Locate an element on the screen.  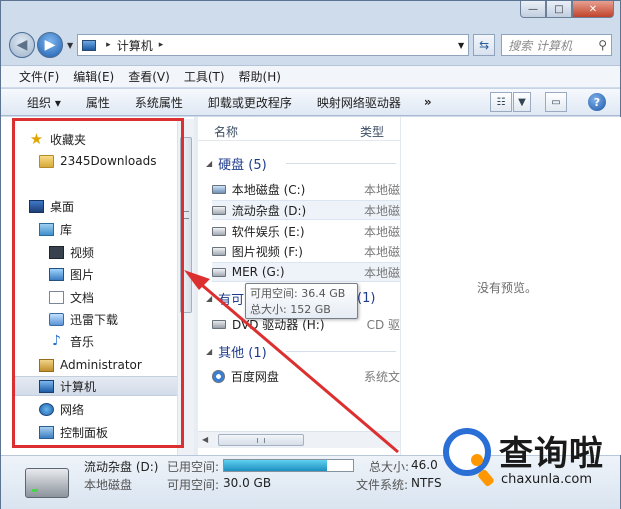
watermark-logo: 查询啦 chaxunla.com is located at coordinates (529, 464).